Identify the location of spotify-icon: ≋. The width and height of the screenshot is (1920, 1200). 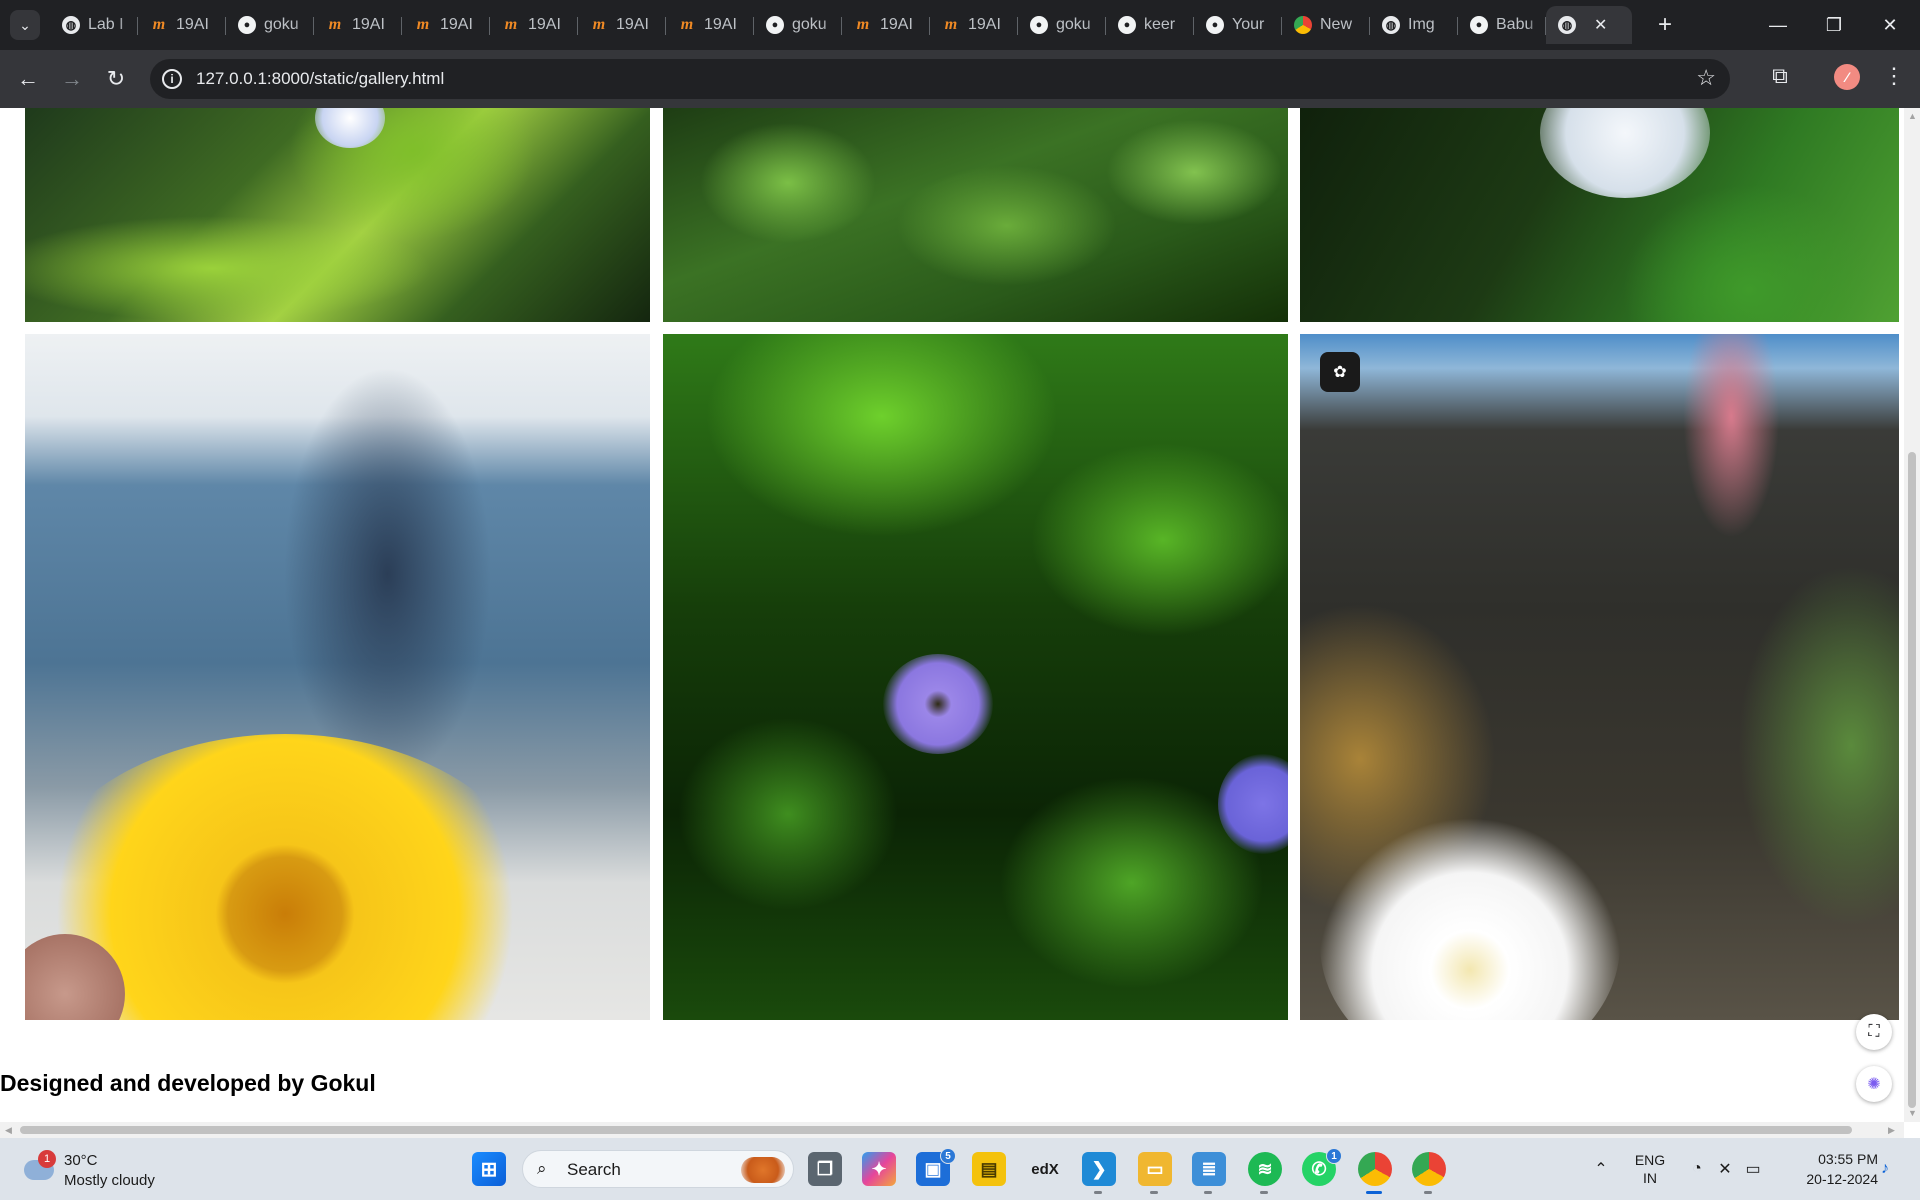
(1265, 1173).